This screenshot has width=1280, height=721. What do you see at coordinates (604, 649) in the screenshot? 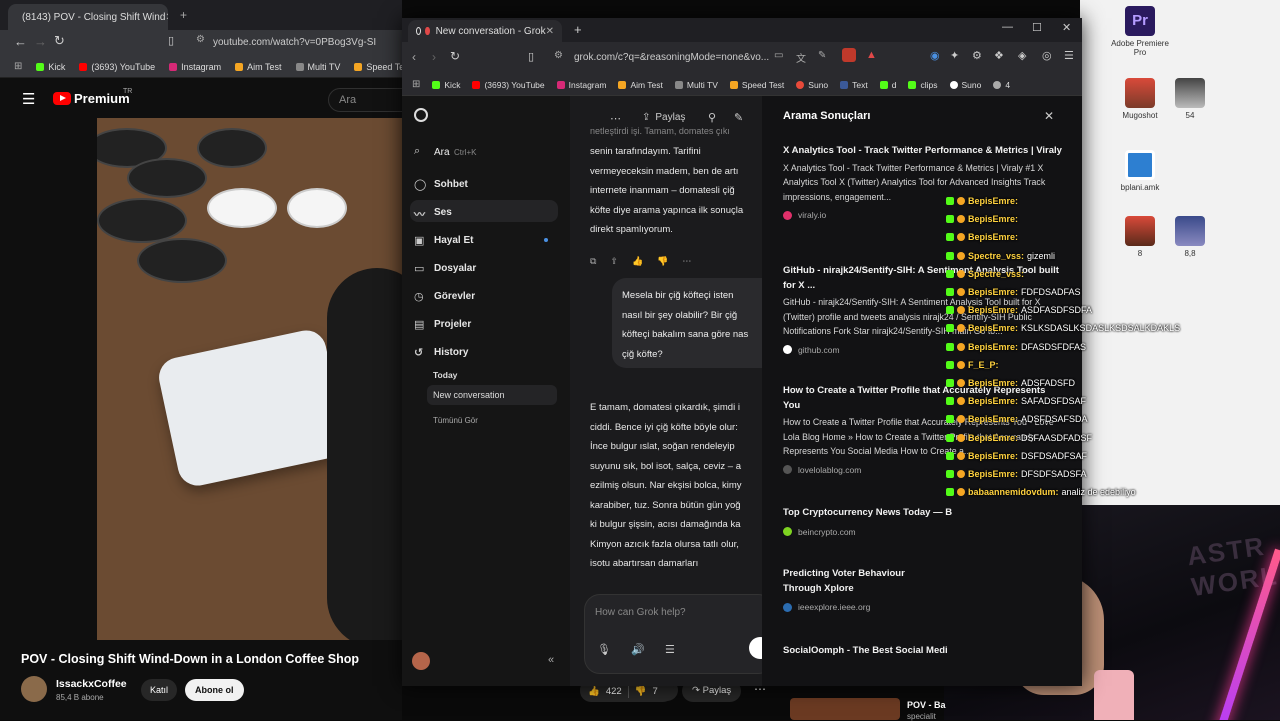
I see `microphone-icon: 🎙` at bounding box center [604, 649].